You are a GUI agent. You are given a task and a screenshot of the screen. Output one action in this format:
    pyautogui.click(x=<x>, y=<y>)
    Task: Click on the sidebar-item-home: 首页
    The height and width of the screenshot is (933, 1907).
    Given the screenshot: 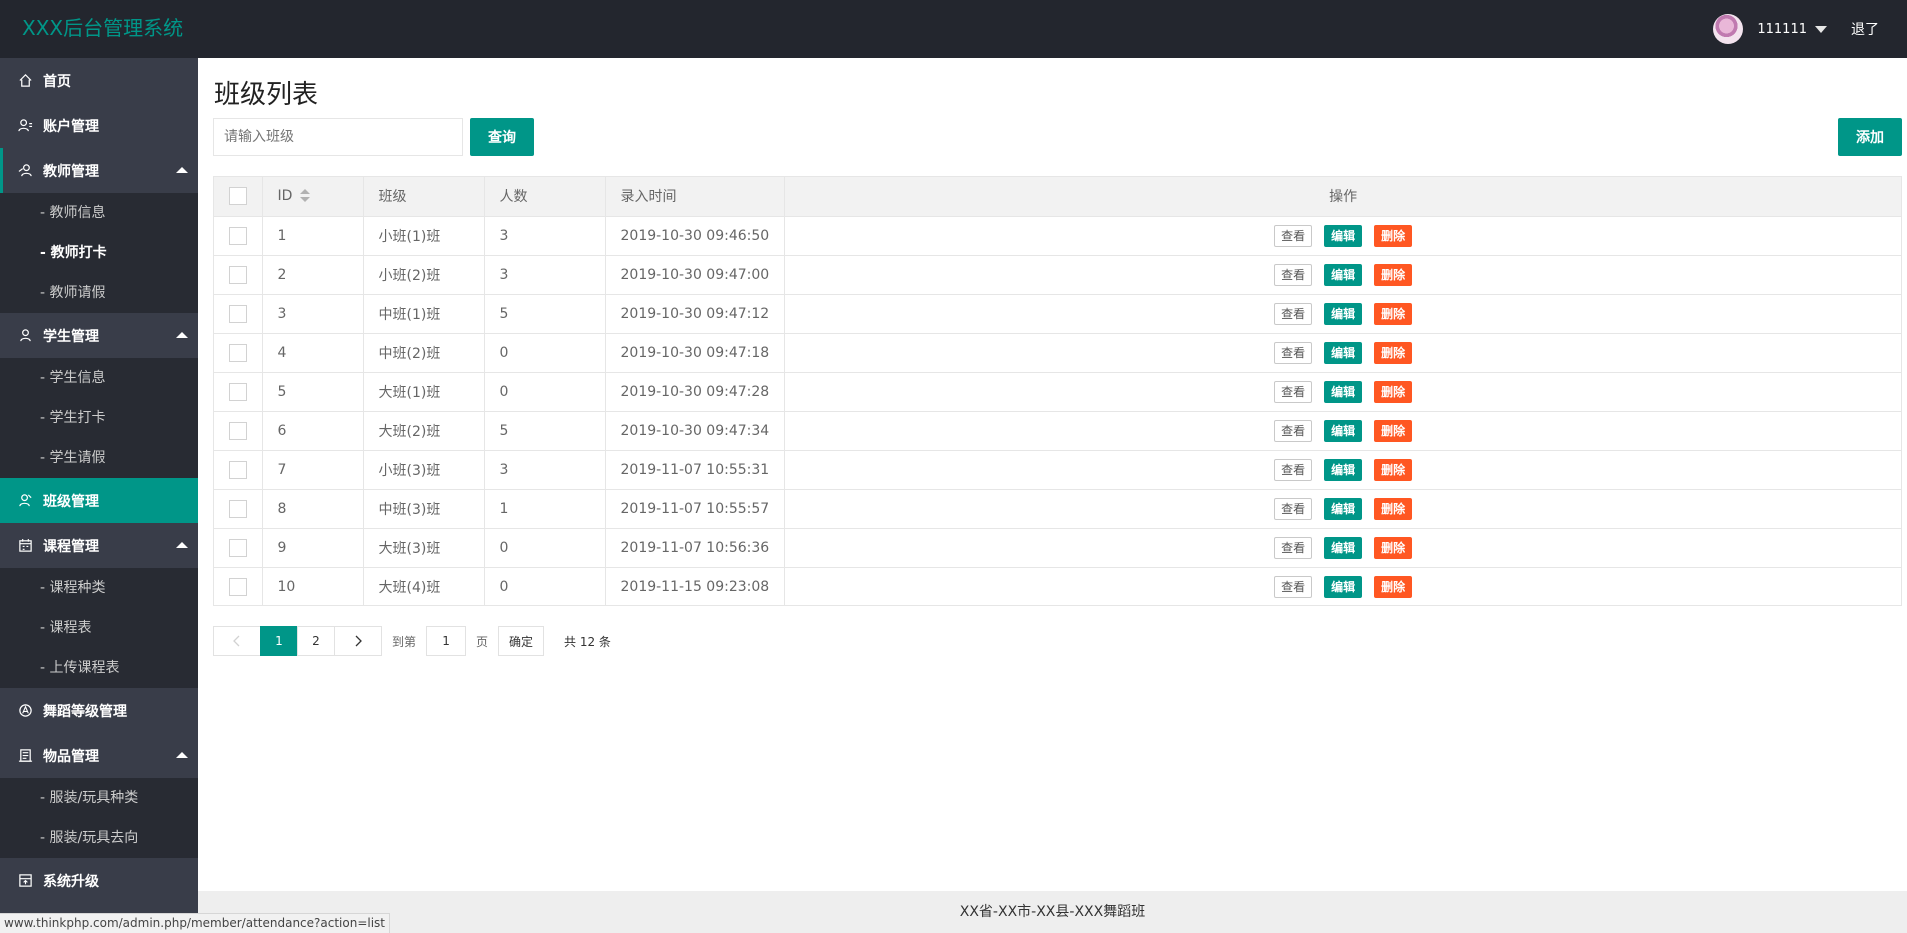 What is the action you would take?
    pyautogui.click(x=99, y=80)
    